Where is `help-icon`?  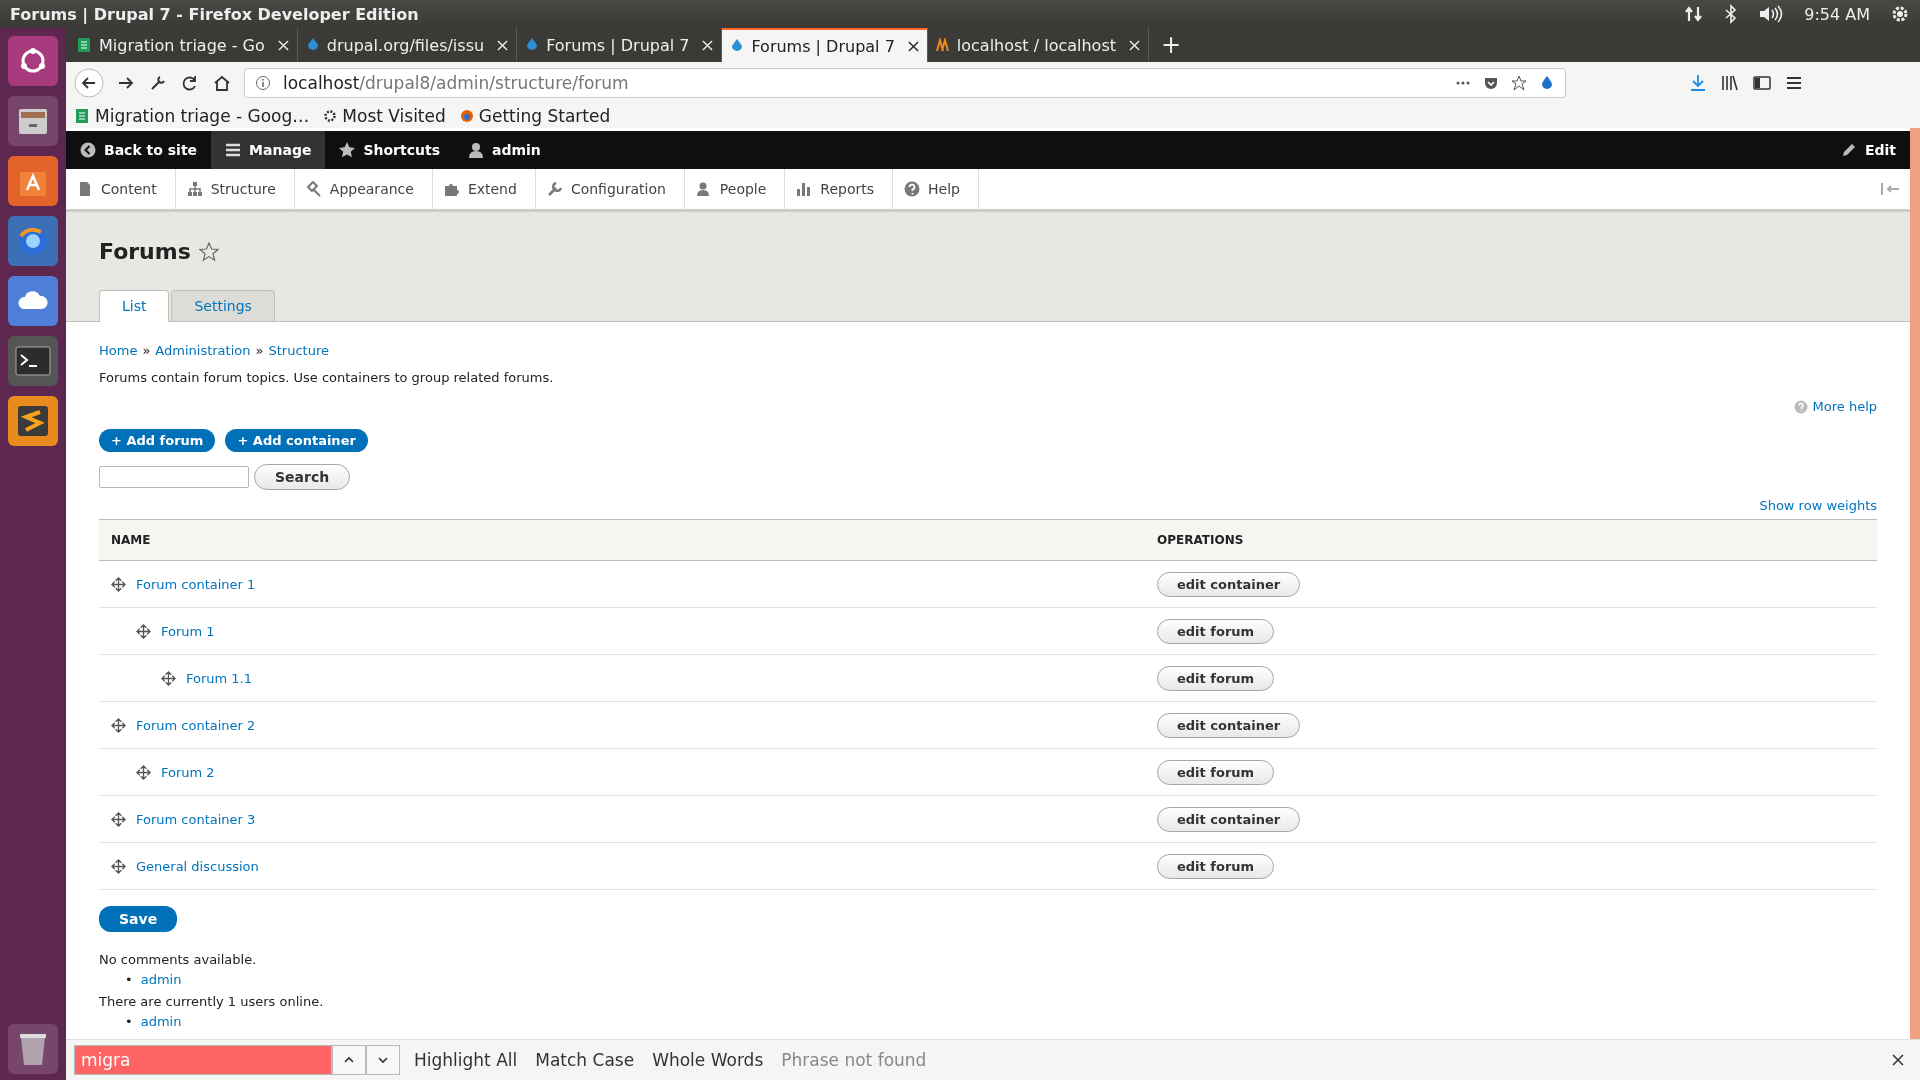
help-icon is located at coordinates (912, 189).